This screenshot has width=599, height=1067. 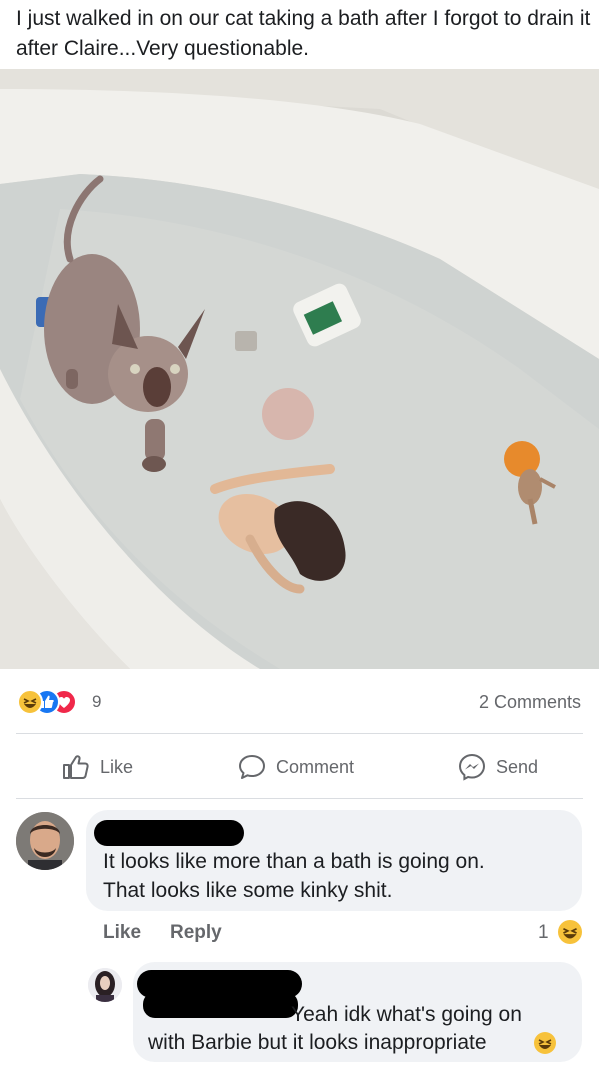 What do you see at coordinates (517, 766) in the screenshot?
I see `send-label: Send` at bounding box center [517, 766].